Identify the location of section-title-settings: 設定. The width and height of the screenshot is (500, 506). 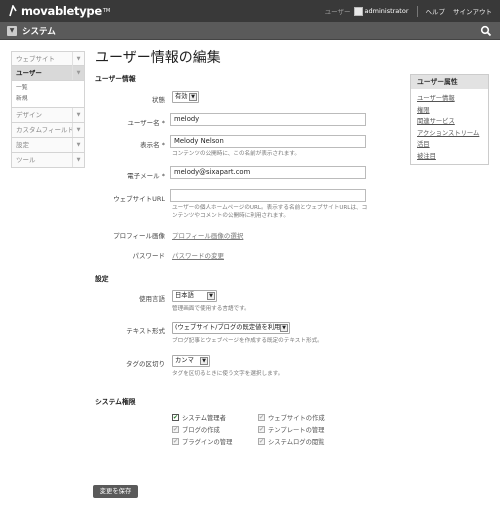
(102, 279).